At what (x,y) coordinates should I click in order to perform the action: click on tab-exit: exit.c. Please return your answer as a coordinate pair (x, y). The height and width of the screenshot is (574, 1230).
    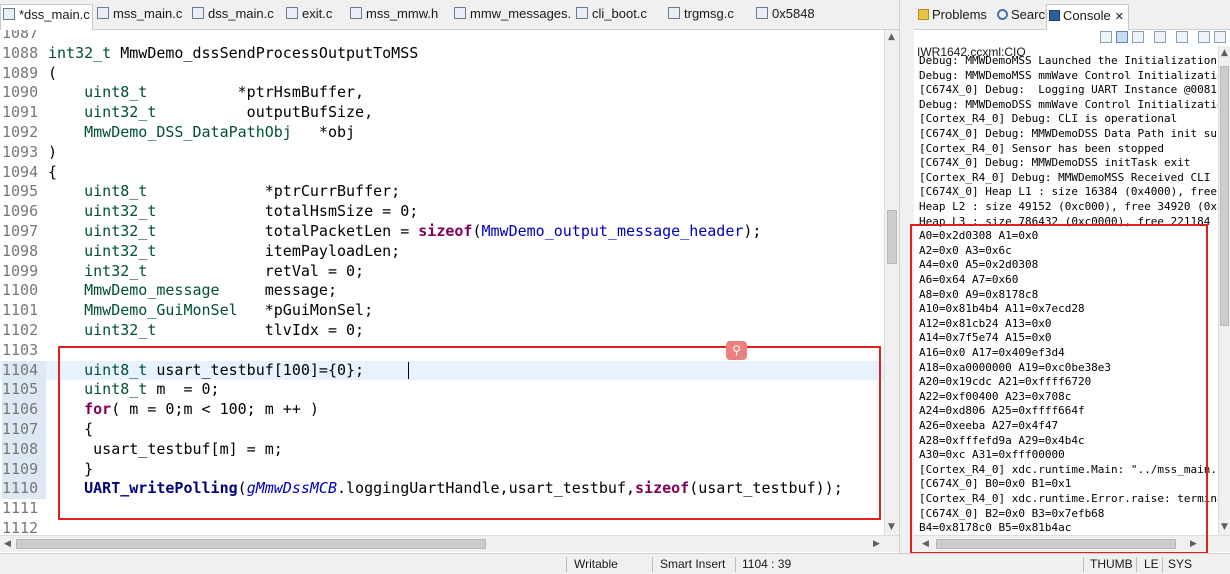
    Looking at the image, I should click on (315, 17).